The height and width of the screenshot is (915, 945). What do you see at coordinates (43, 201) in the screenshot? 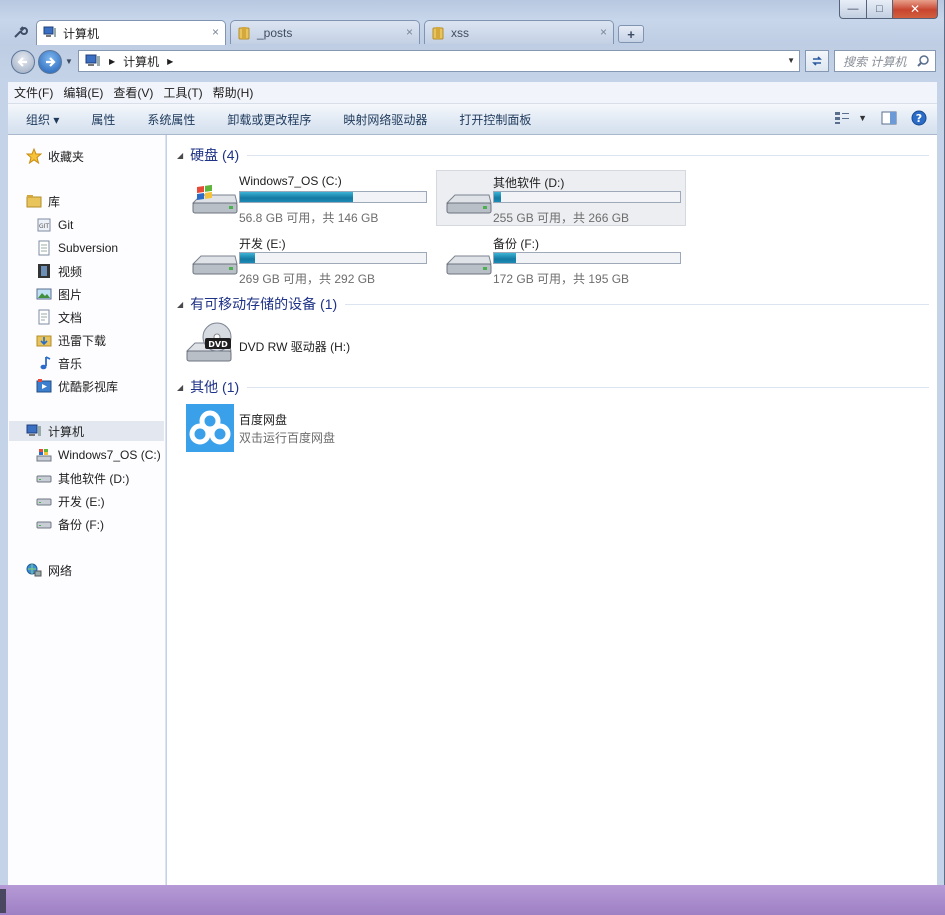
I see `nav-libraries: 库` at bounding box center [43, 201].